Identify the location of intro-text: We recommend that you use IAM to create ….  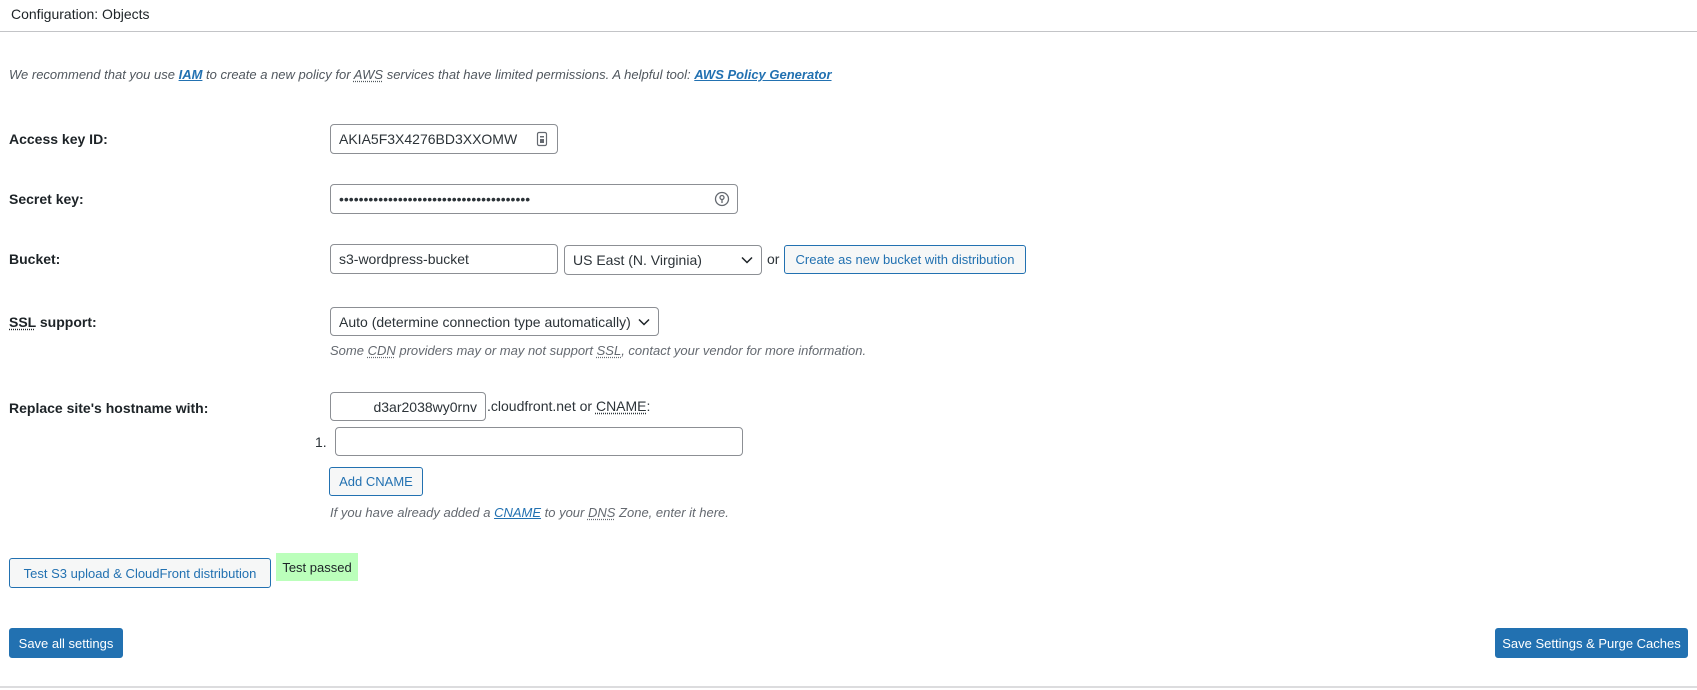
(420, 74).